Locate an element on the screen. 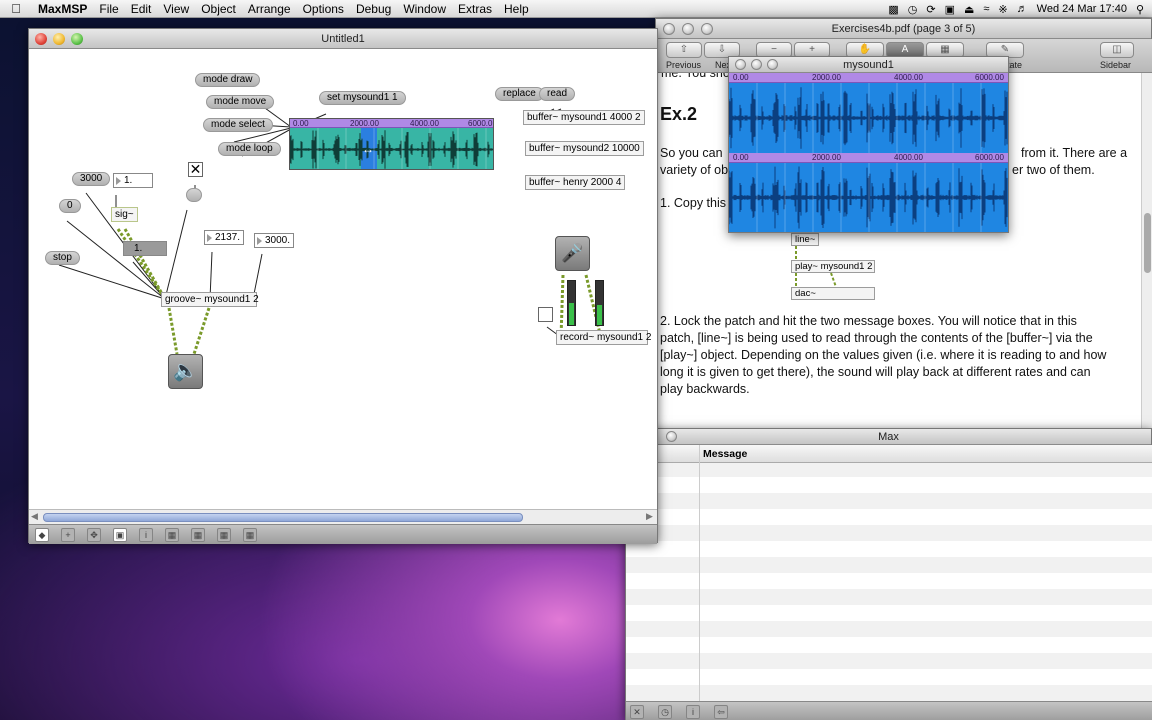 Image resolution: width=1152 pixels, height=720 pixels. float-number-box-4: 3000. is located at coordinates (274, 240).